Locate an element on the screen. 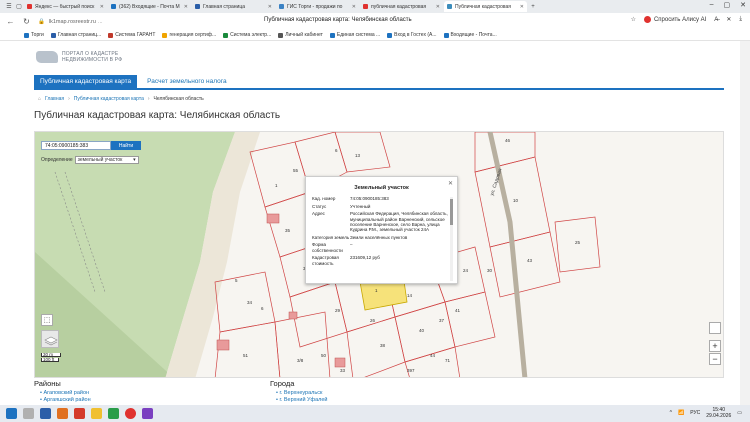 The height and width of the screenshot is (422, 750). tab-list-icon: ▢ is located at coordinates (19, 7).